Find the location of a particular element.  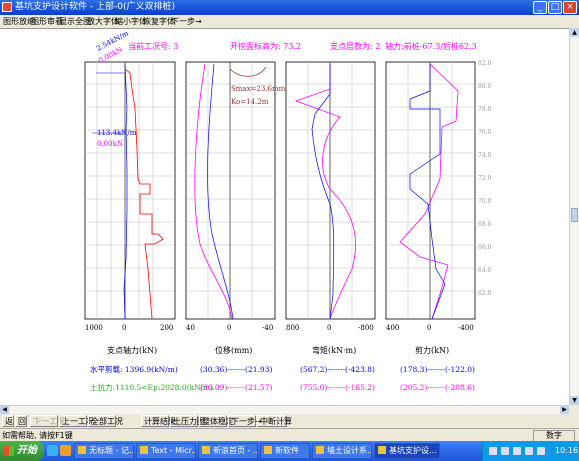

windows-logo-icon is located at coordinates (9, 451).